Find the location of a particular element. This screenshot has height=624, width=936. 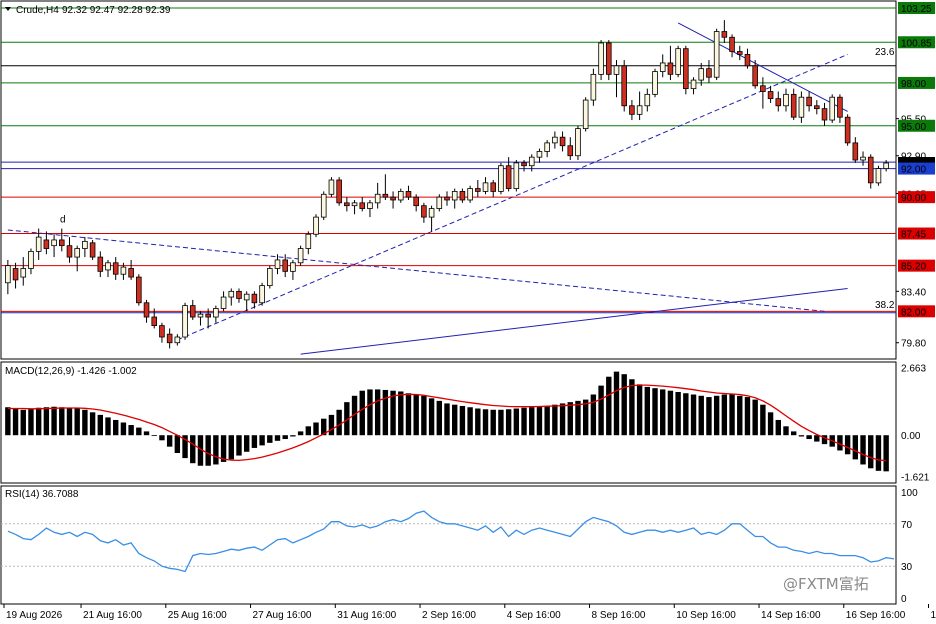

time-tick-label: 18 Sep 16:00 is located at coordinates (933, 615).